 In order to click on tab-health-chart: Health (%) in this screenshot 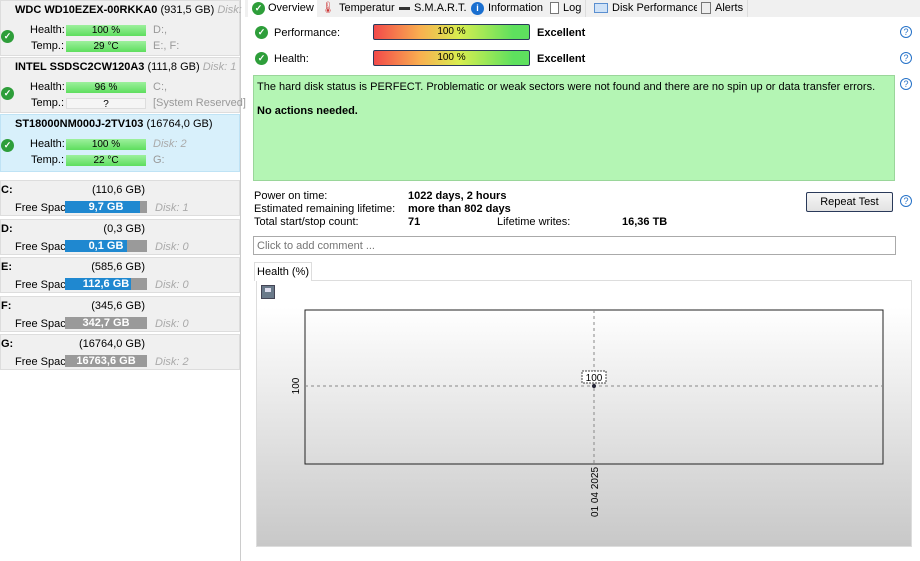, I will do `click(283, 271)`.